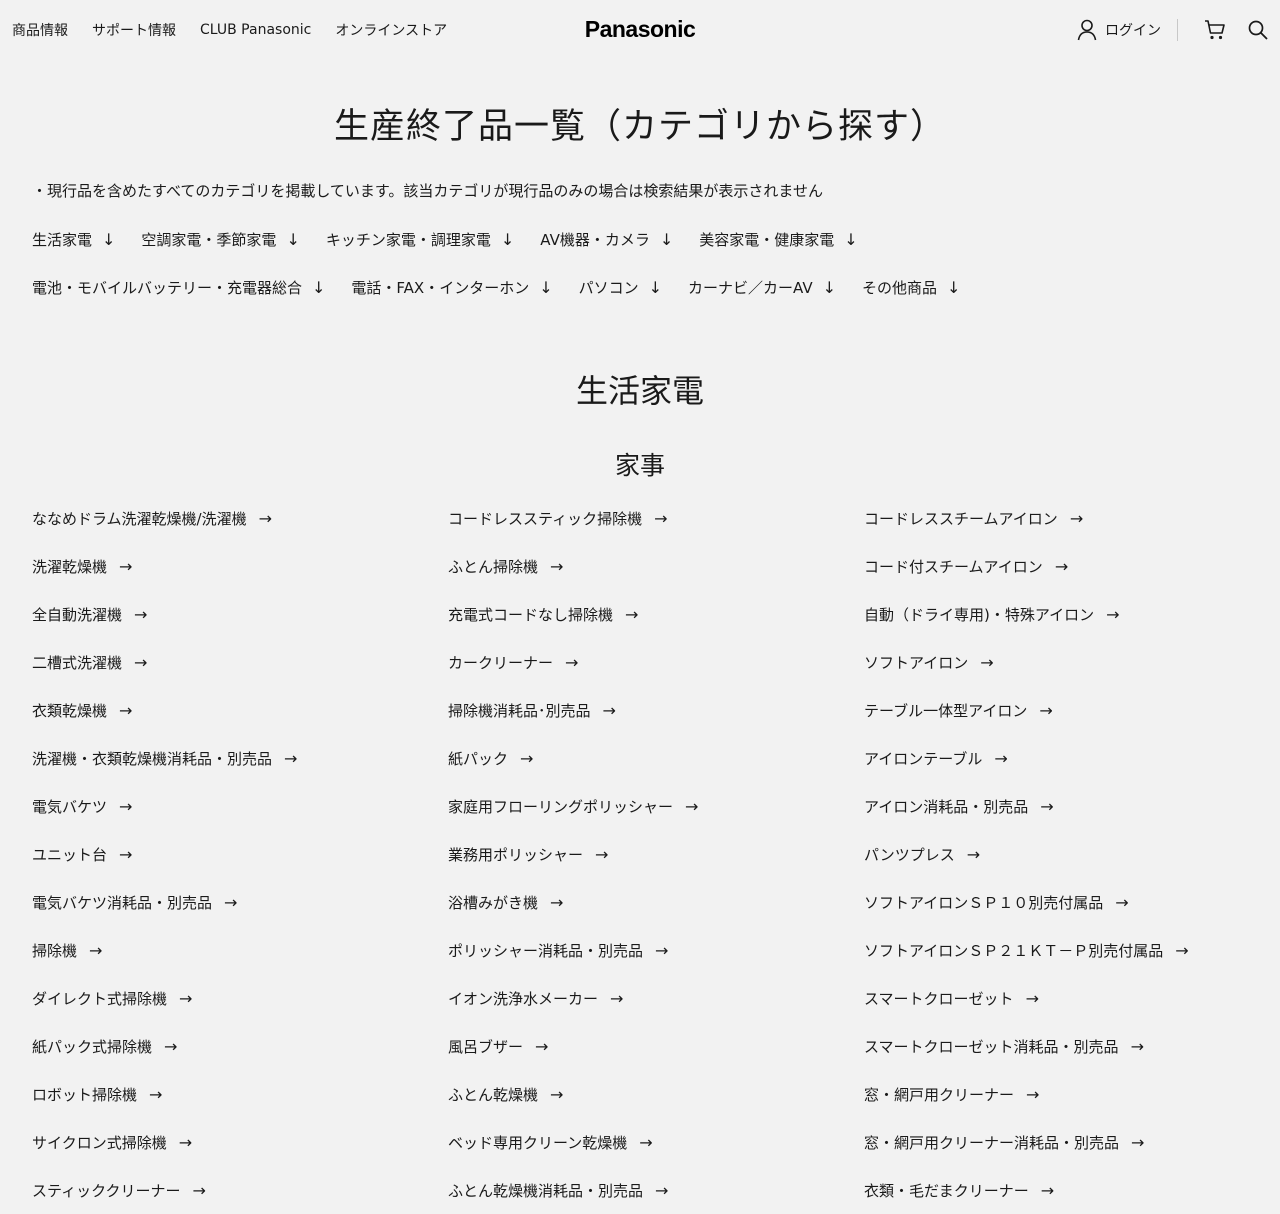  What do you see at coordinates (916, 662) in the screenshot?
I see `category-link-label: ソフトアイロン` at bounding box center [916, 662].